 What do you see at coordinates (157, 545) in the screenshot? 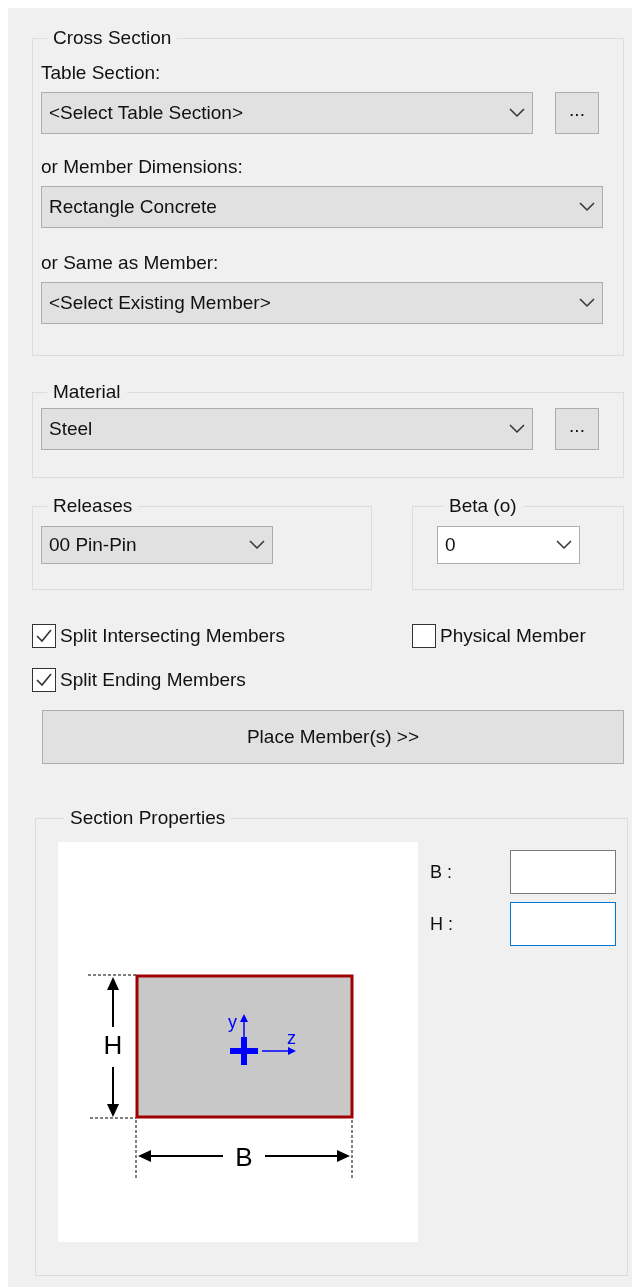
I see `dropdown: 00 Pin-Pin` at bounding box center [157, 545].